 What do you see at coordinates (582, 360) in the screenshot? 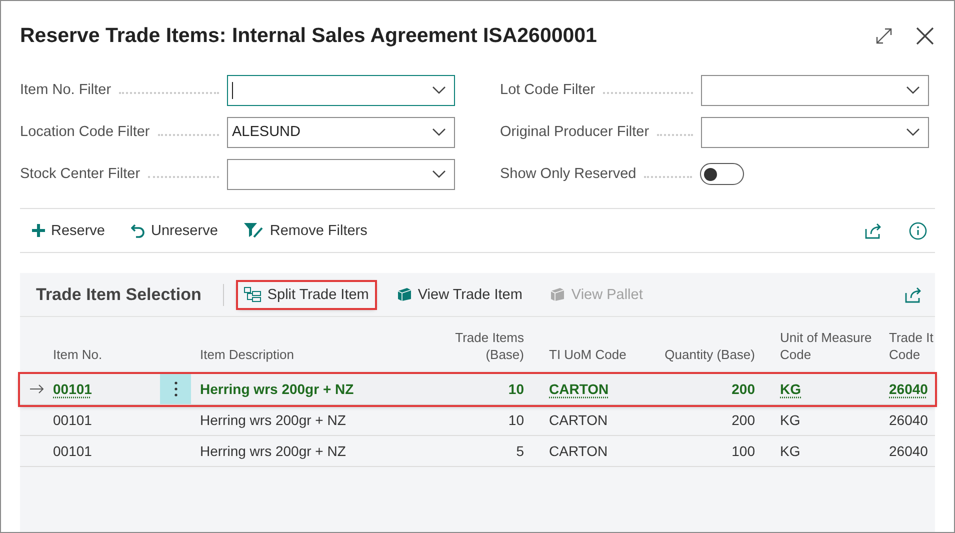
I see `column-header: TI UoM Code` at bounding box center [582, 360].